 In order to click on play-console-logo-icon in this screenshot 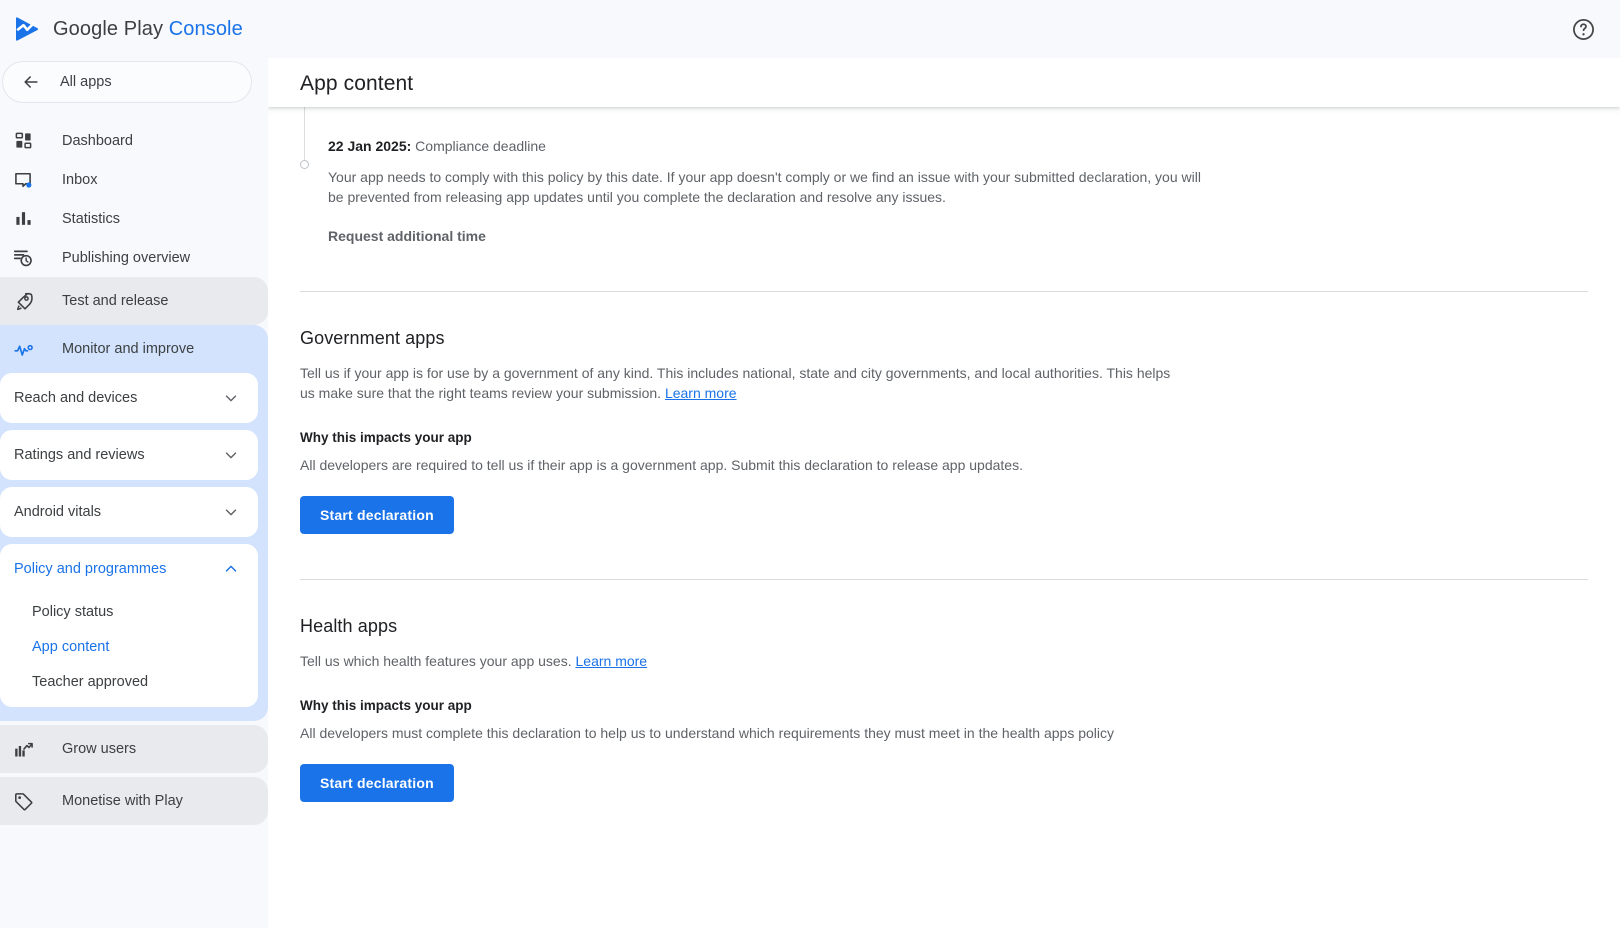, I will do `click(27, 29)`.